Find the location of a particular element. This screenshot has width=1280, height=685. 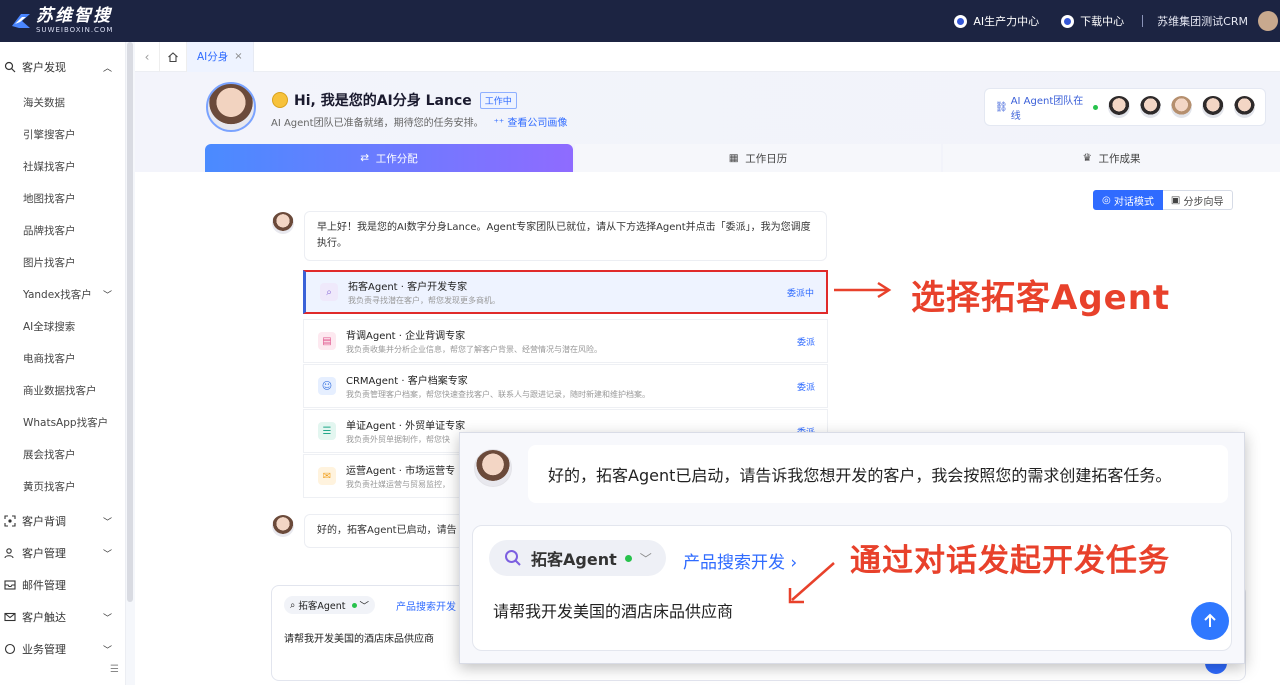

step-wizard-button: ▣ 分步向导 is located at coordinates (1197, 200).